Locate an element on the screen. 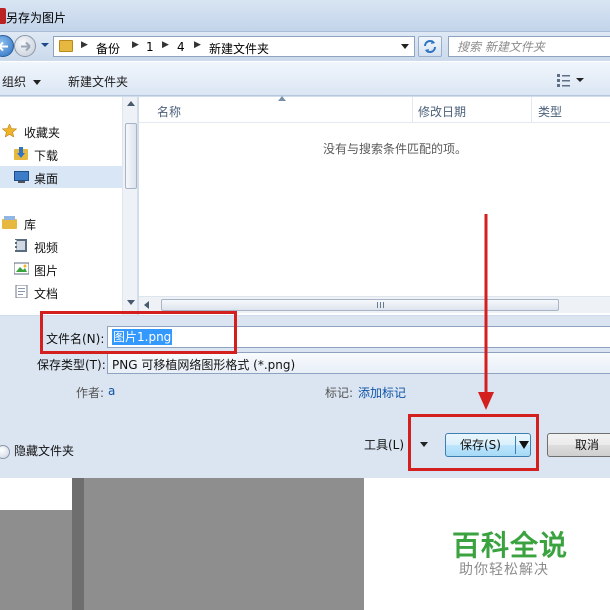 The width and height of the screenshot is (610, 610). document-page is located at coordinates (36, 494).